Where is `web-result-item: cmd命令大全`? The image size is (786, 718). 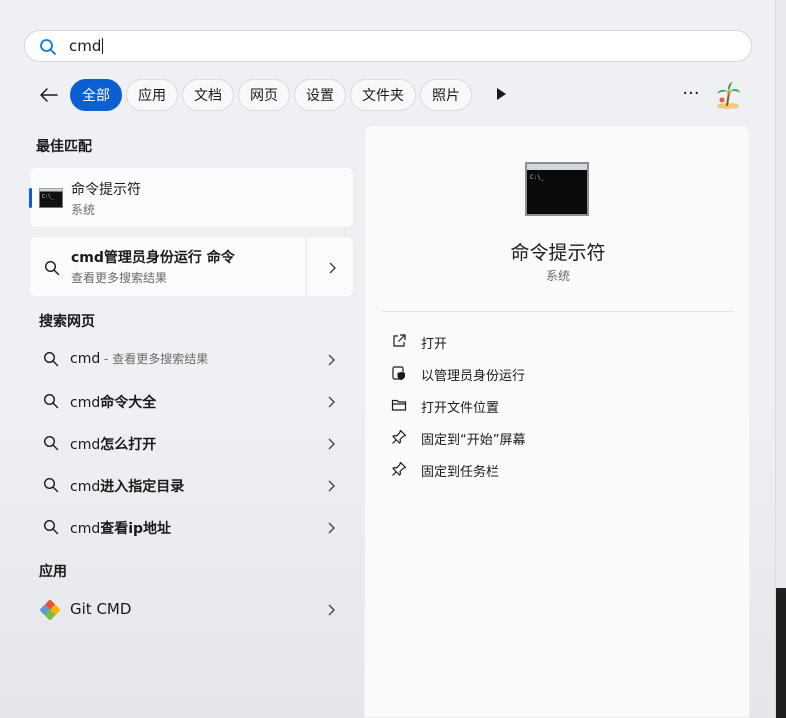 web-result-item: cmd命令大全 is located at coordinates (191, 402).